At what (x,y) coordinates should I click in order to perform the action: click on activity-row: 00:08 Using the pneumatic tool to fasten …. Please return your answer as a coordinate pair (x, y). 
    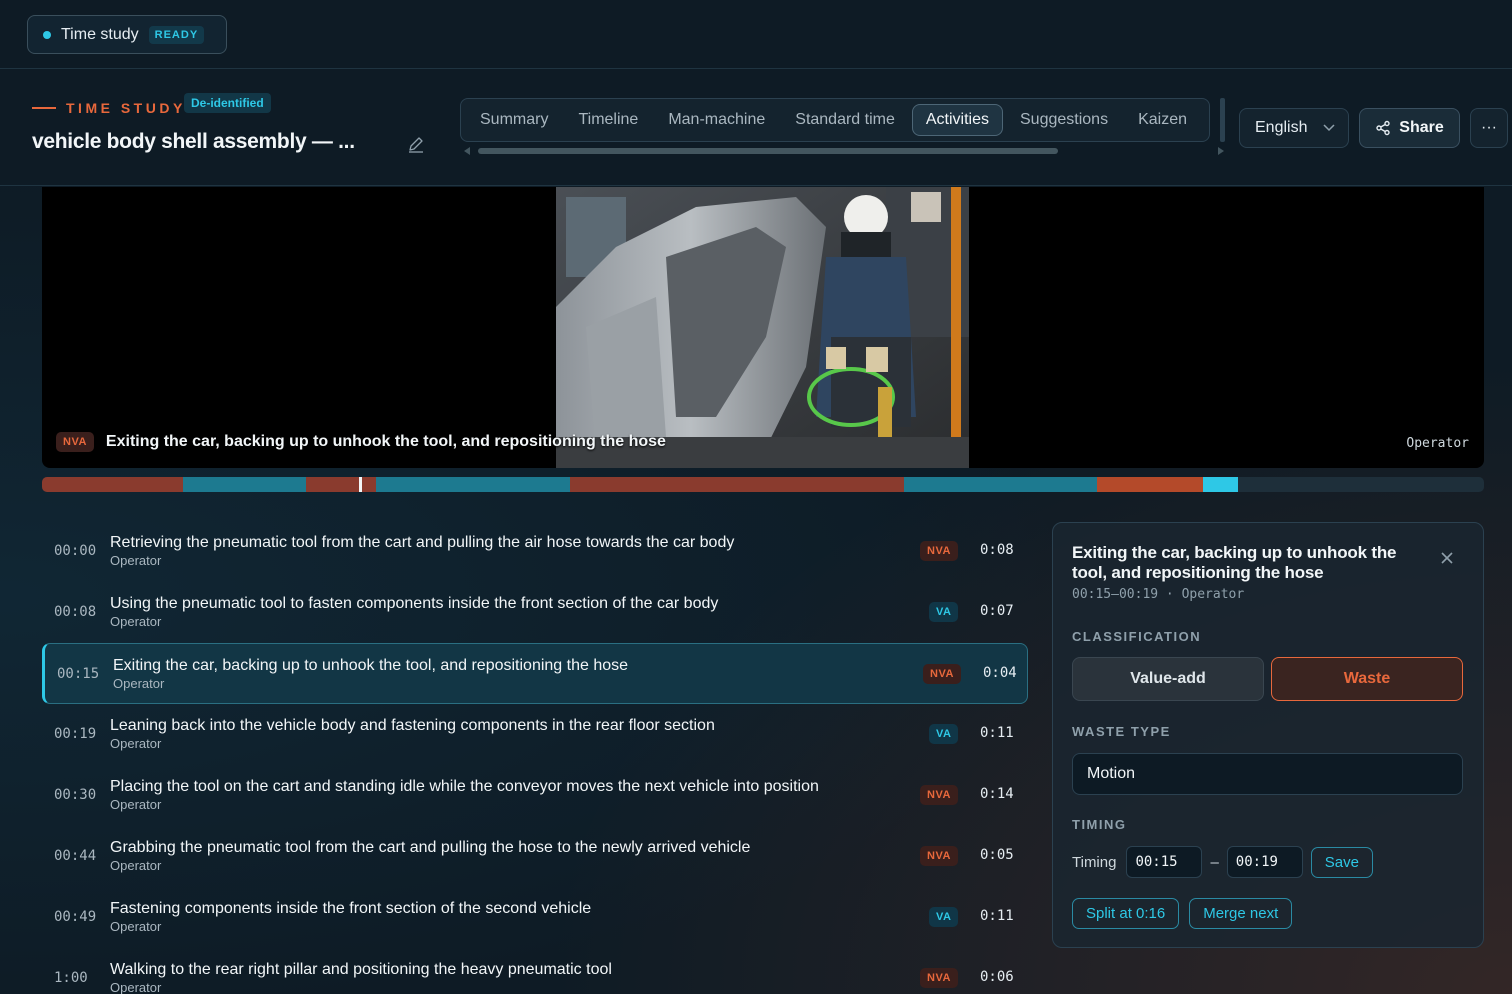
    Looking at the image, I should click on (535, 612).